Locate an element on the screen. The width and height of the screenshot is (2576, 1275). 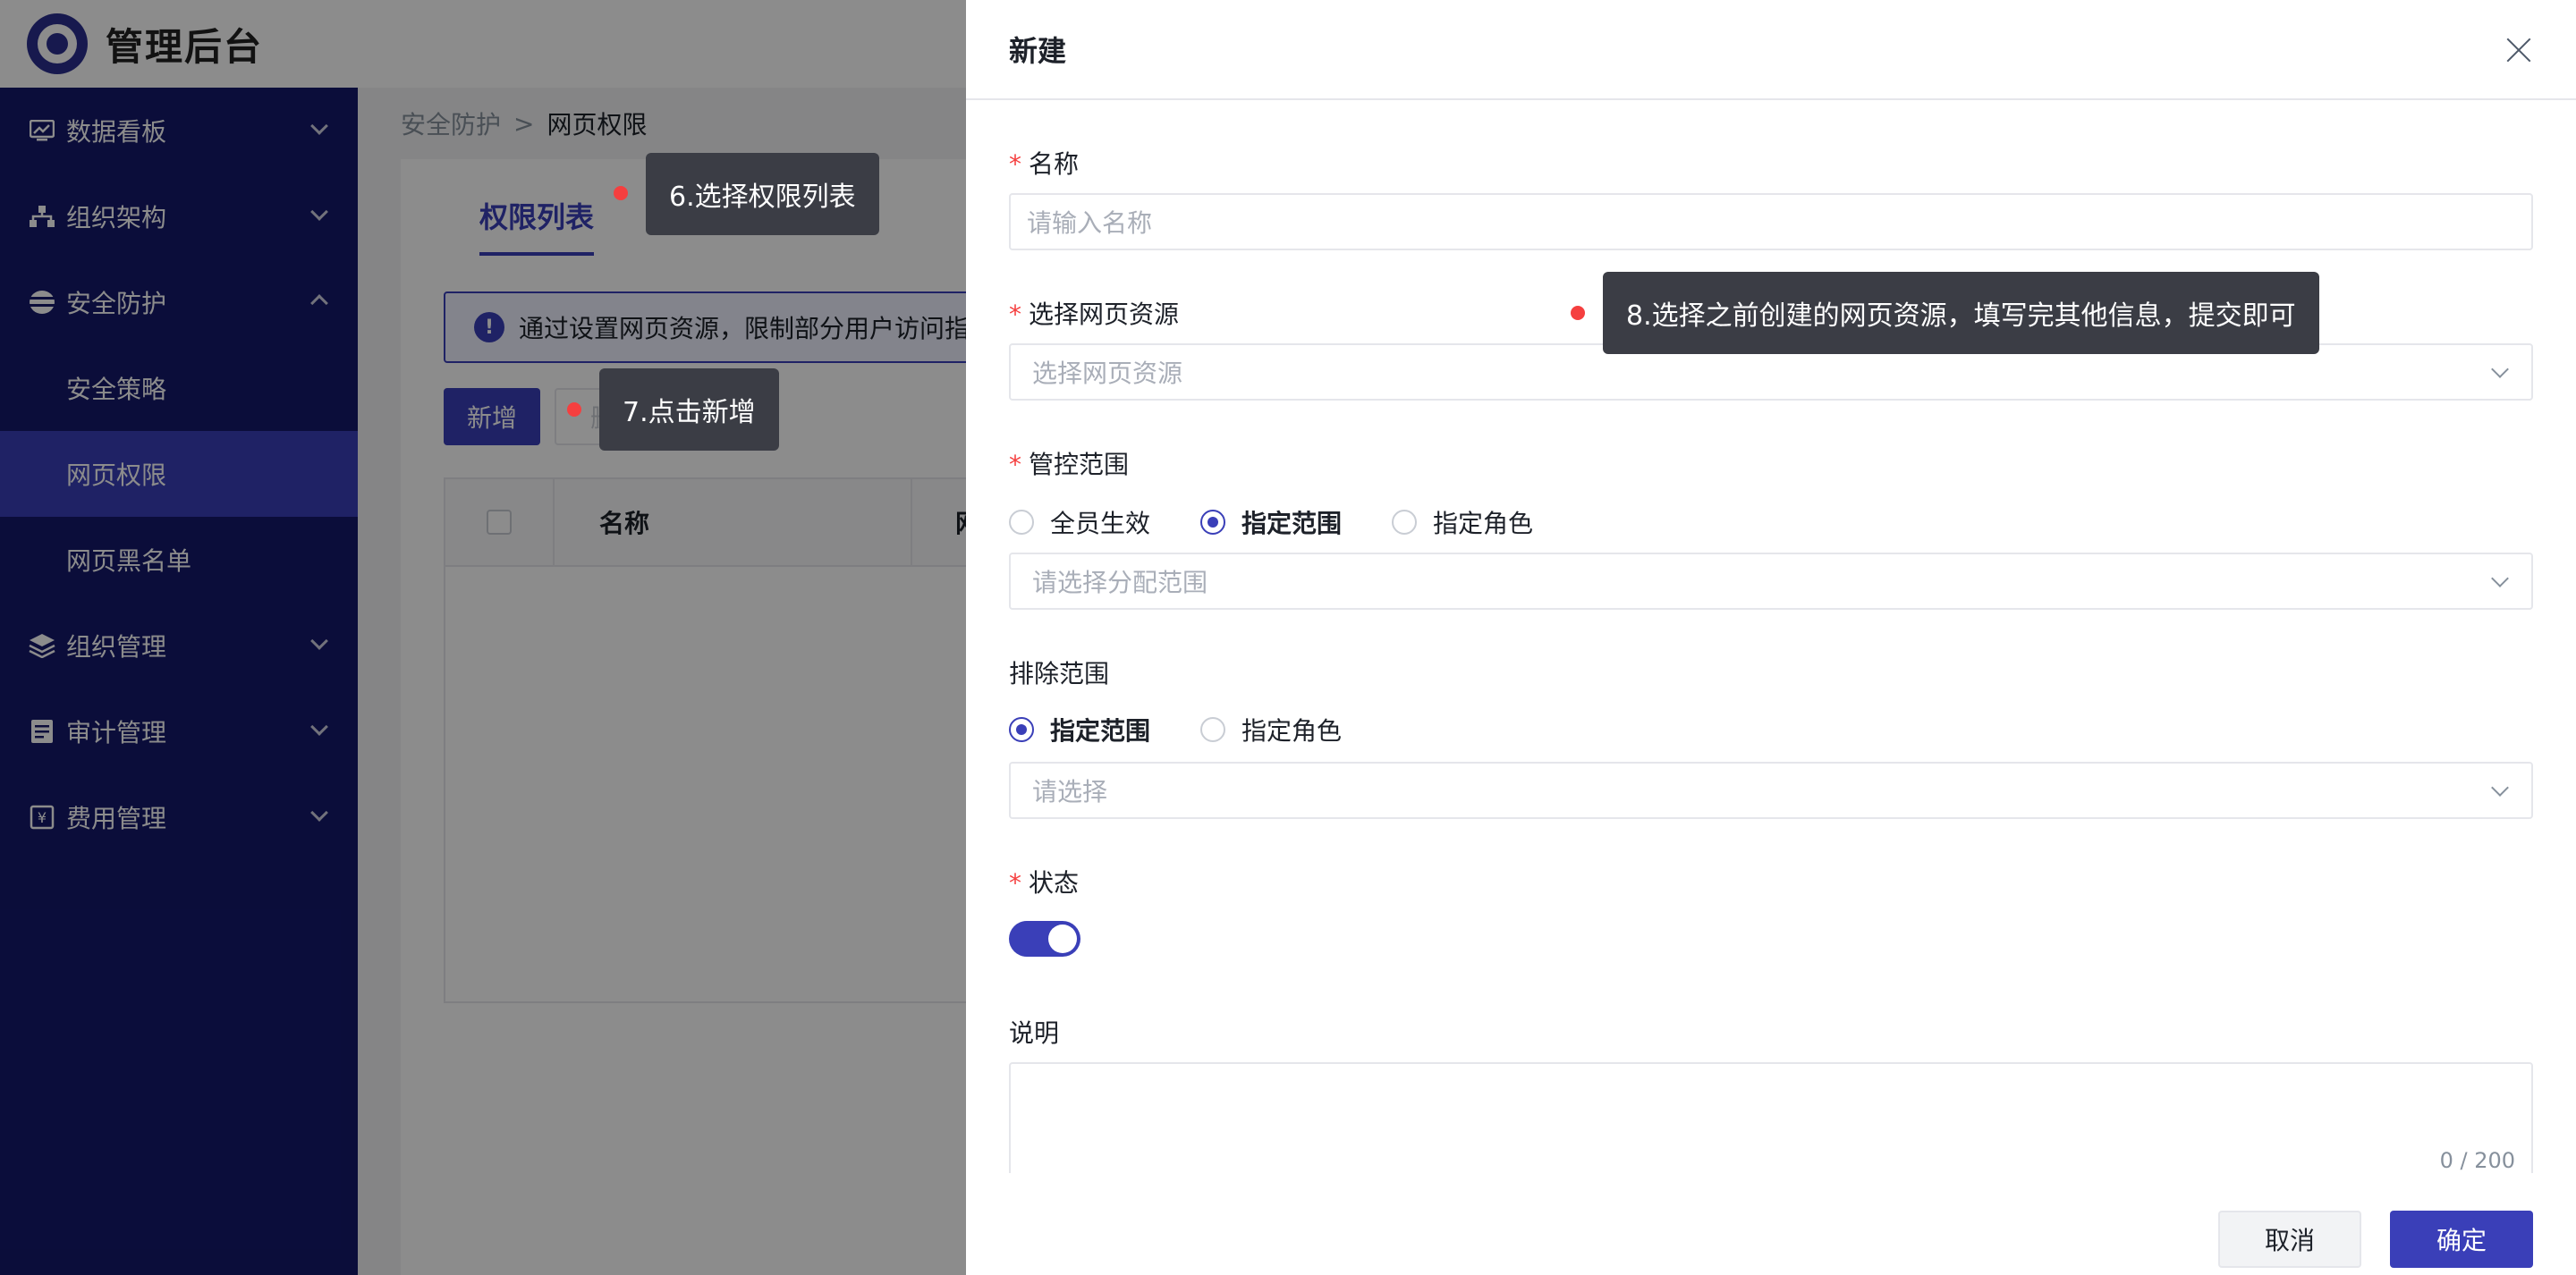
cancel-button: 取消 is located at coordinates (2289, 1239).